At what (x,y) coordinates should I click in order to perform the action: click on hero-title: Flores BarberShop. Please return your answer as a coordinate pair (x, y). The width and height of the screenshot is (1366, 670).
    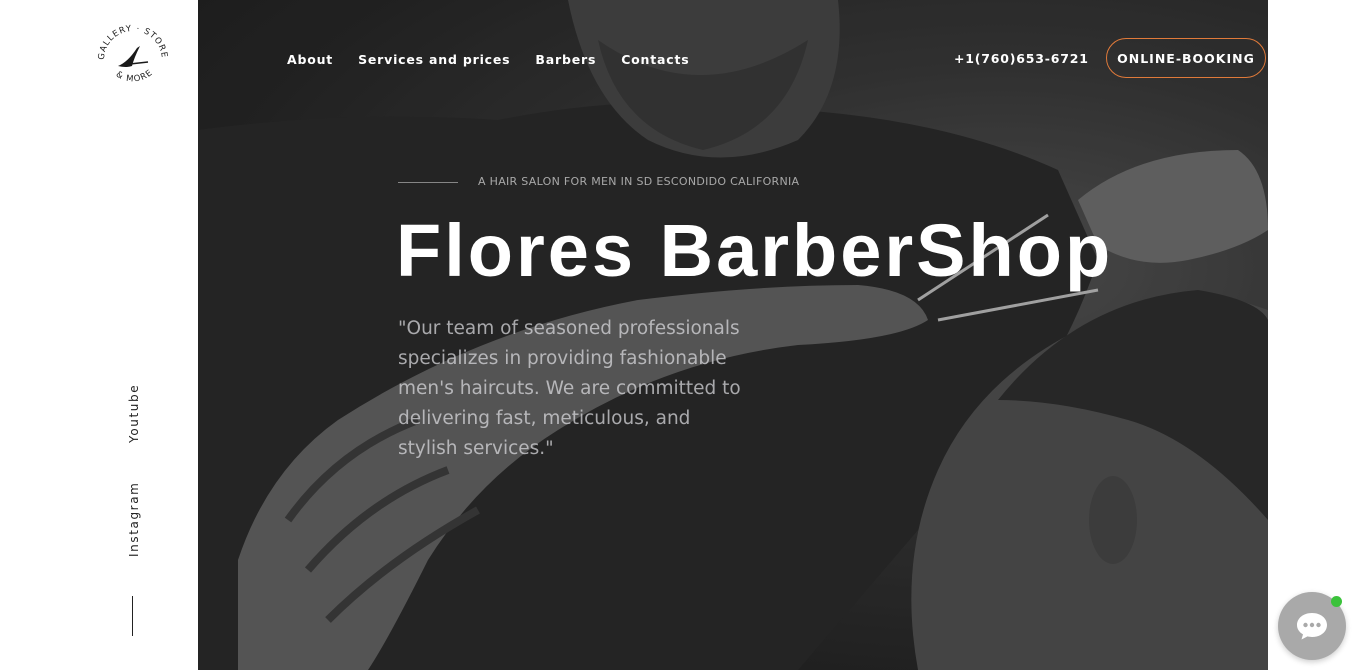
    Looking at the image, I should click on (755, 250).